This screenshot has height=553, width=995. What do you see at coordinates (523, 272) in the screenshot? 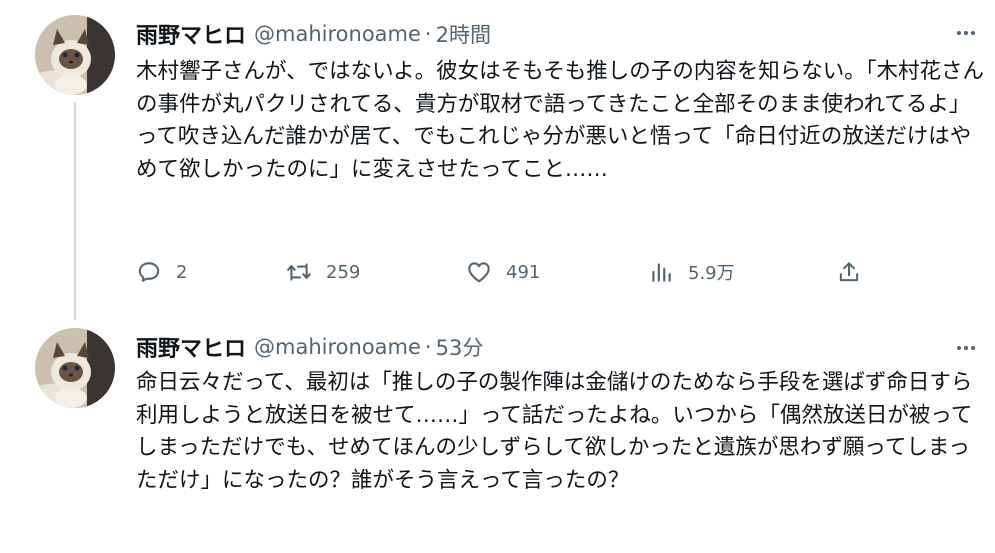
I see `like-count: 491` at bounding box center [523, 272].